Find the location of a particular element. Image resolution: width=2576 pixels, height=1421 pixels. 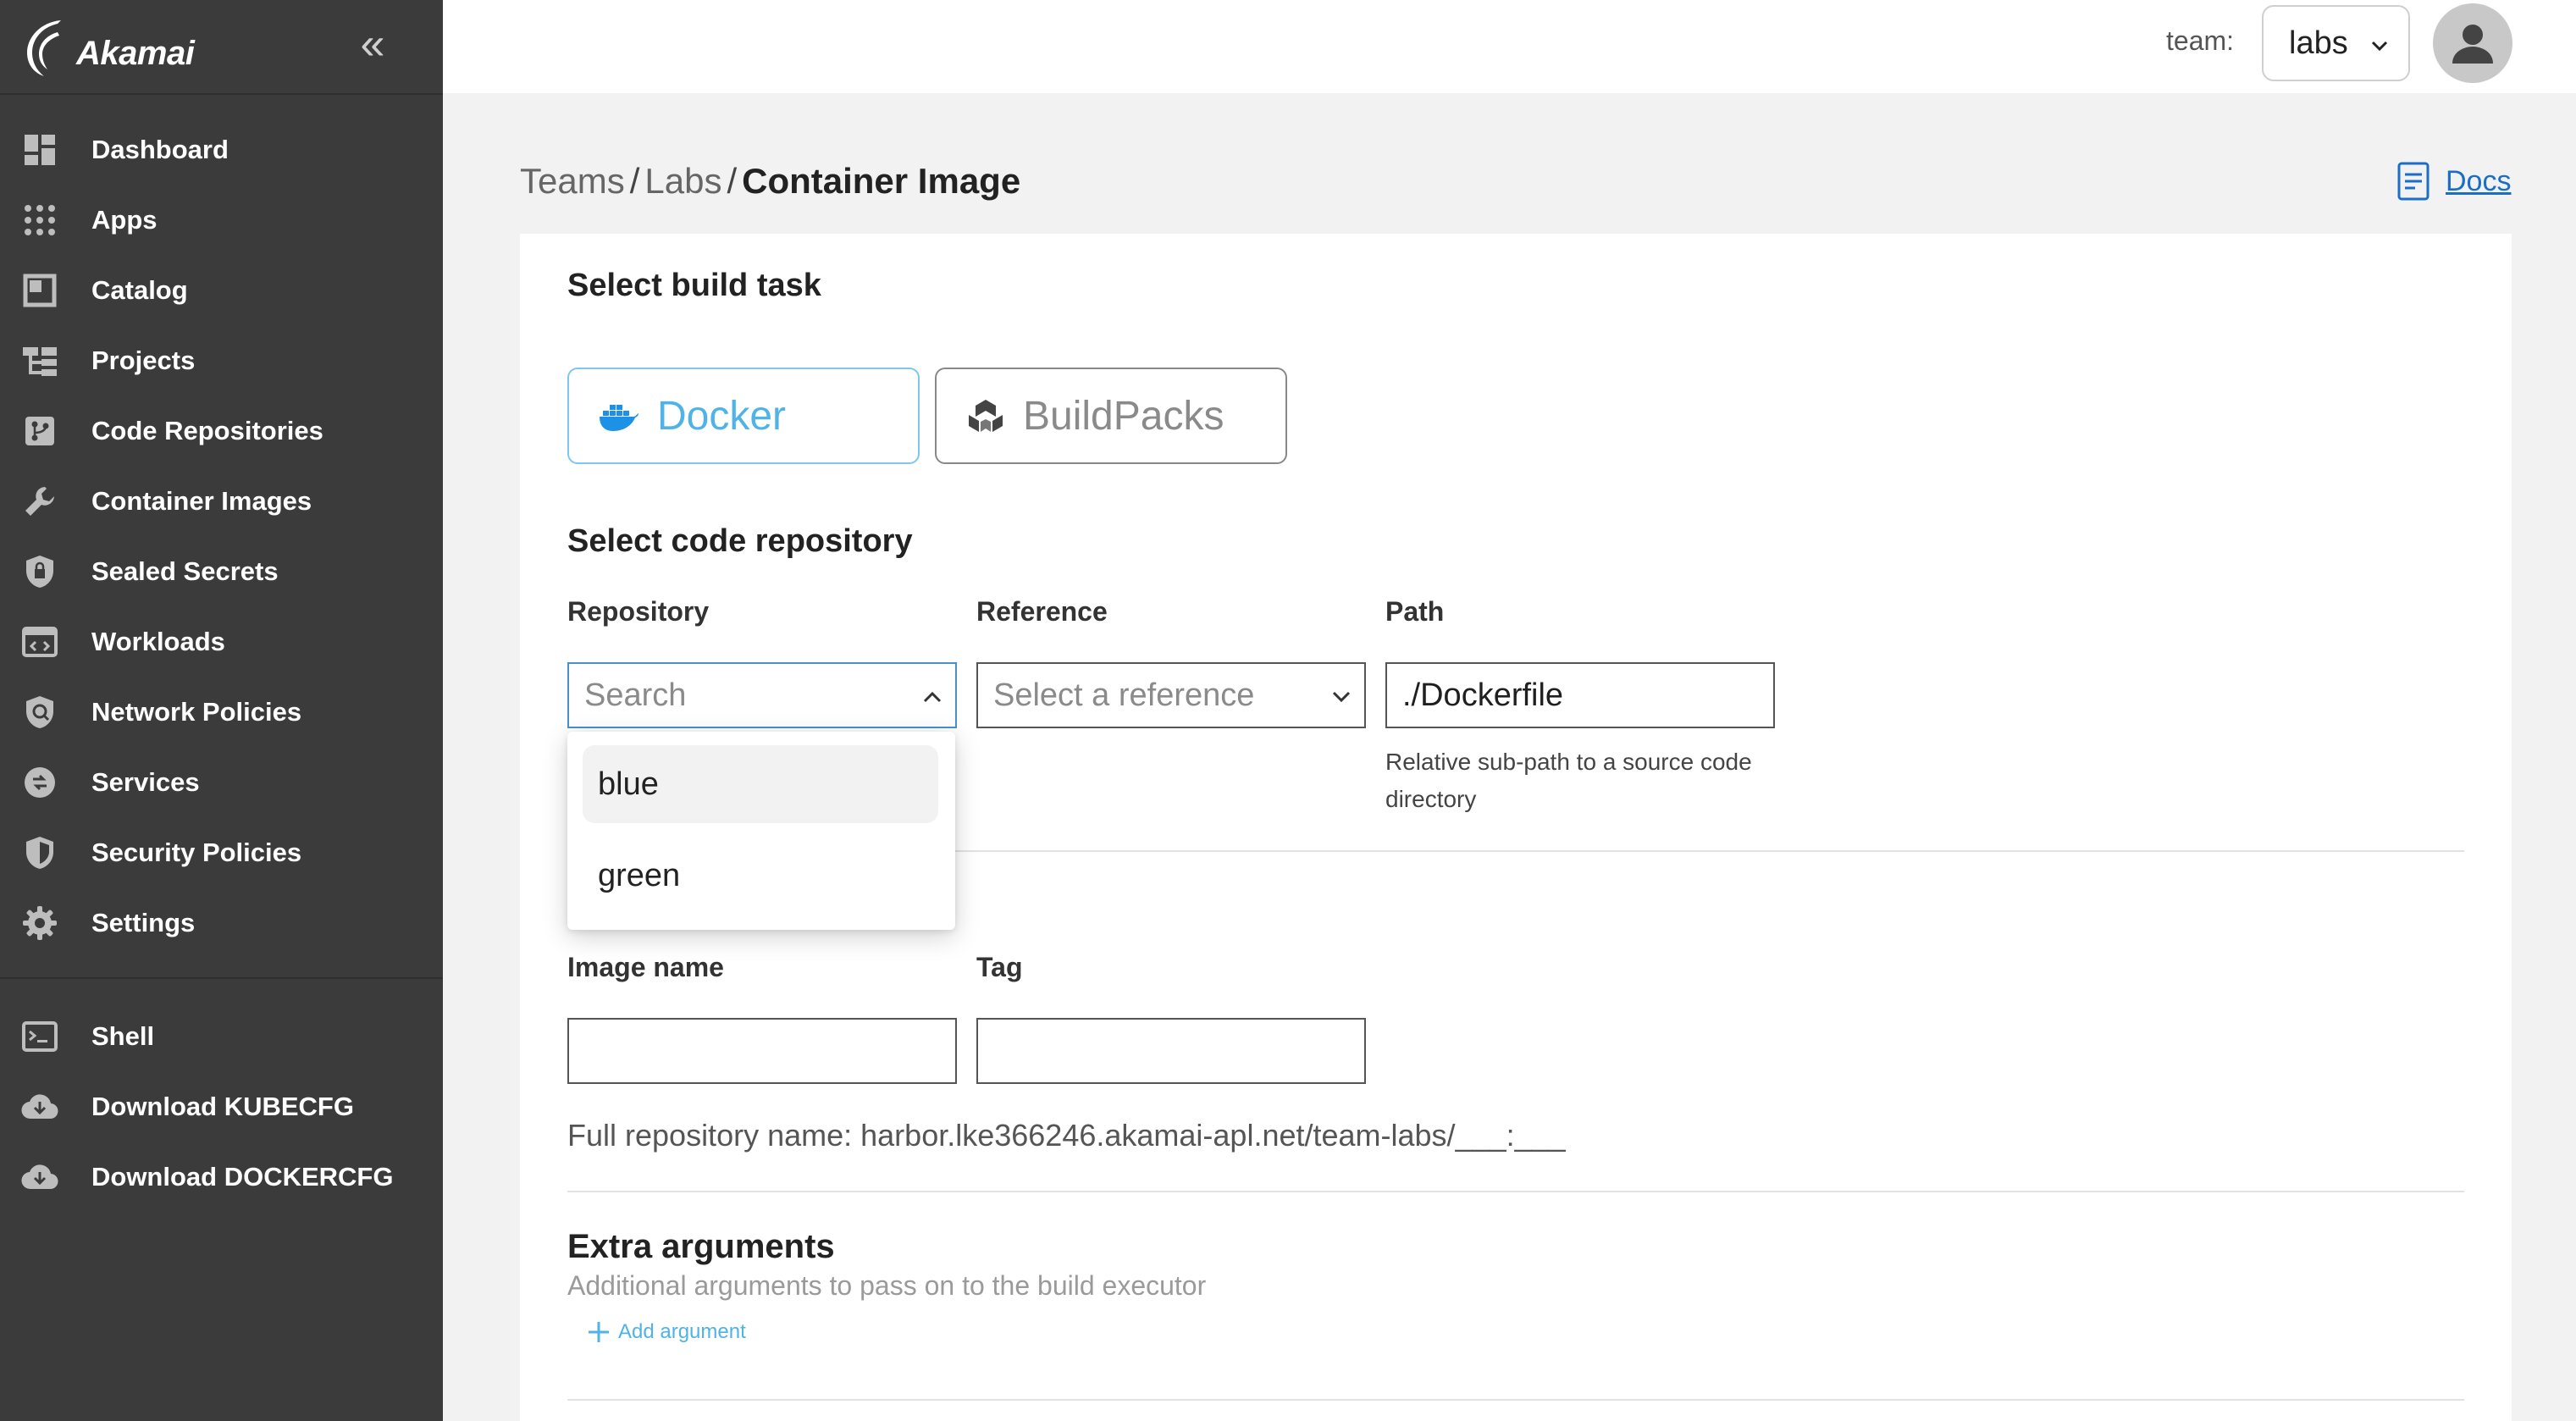

breadcrumb-item-teams: Teams is located at coordinates (572, 181).